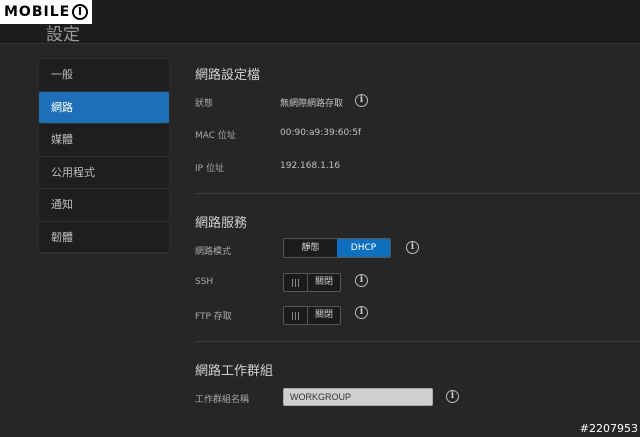 The image size is (640, 437). Describe the element at coordinates (361, 100) in the screenshot. I see `status-info-icon: i` at that location.